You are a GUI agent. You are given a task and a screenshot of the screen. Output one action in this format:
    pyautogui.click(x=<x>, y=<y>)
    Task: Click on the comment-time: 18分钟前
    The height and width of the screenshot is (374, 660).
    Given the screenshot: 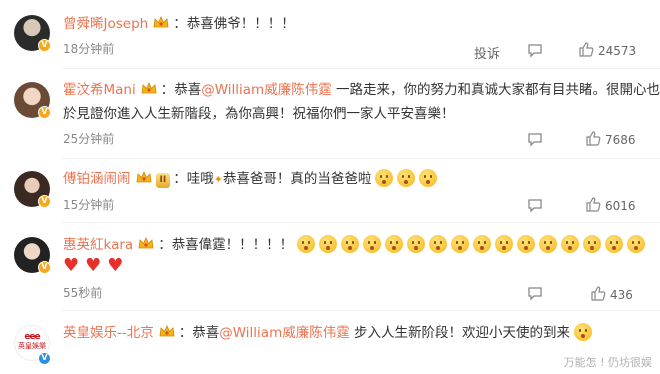 What is the action you would take?
    pyautogui.click(x=89, y=49)
    